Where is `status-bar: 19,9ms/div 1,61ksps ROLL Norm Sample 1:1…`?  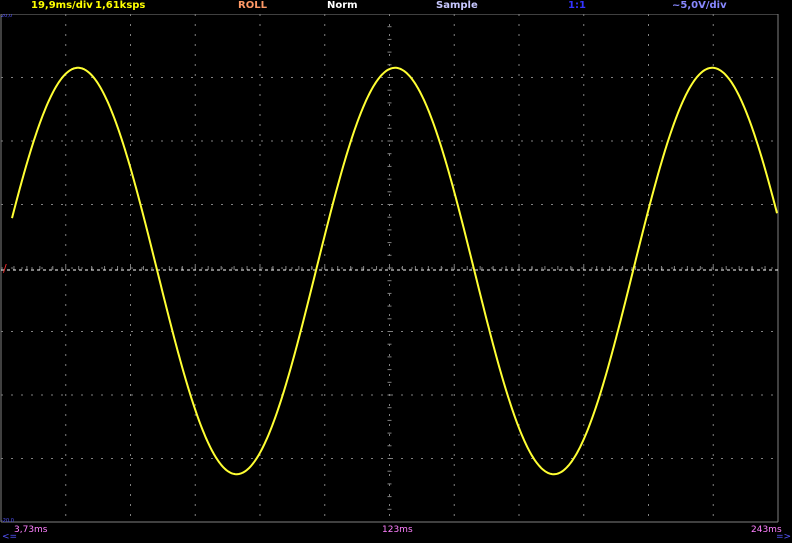
status-bar: 19,9ms/div 1,61ksps ROLL Norm Sample 1:1… is located at coordinates (396, 7).